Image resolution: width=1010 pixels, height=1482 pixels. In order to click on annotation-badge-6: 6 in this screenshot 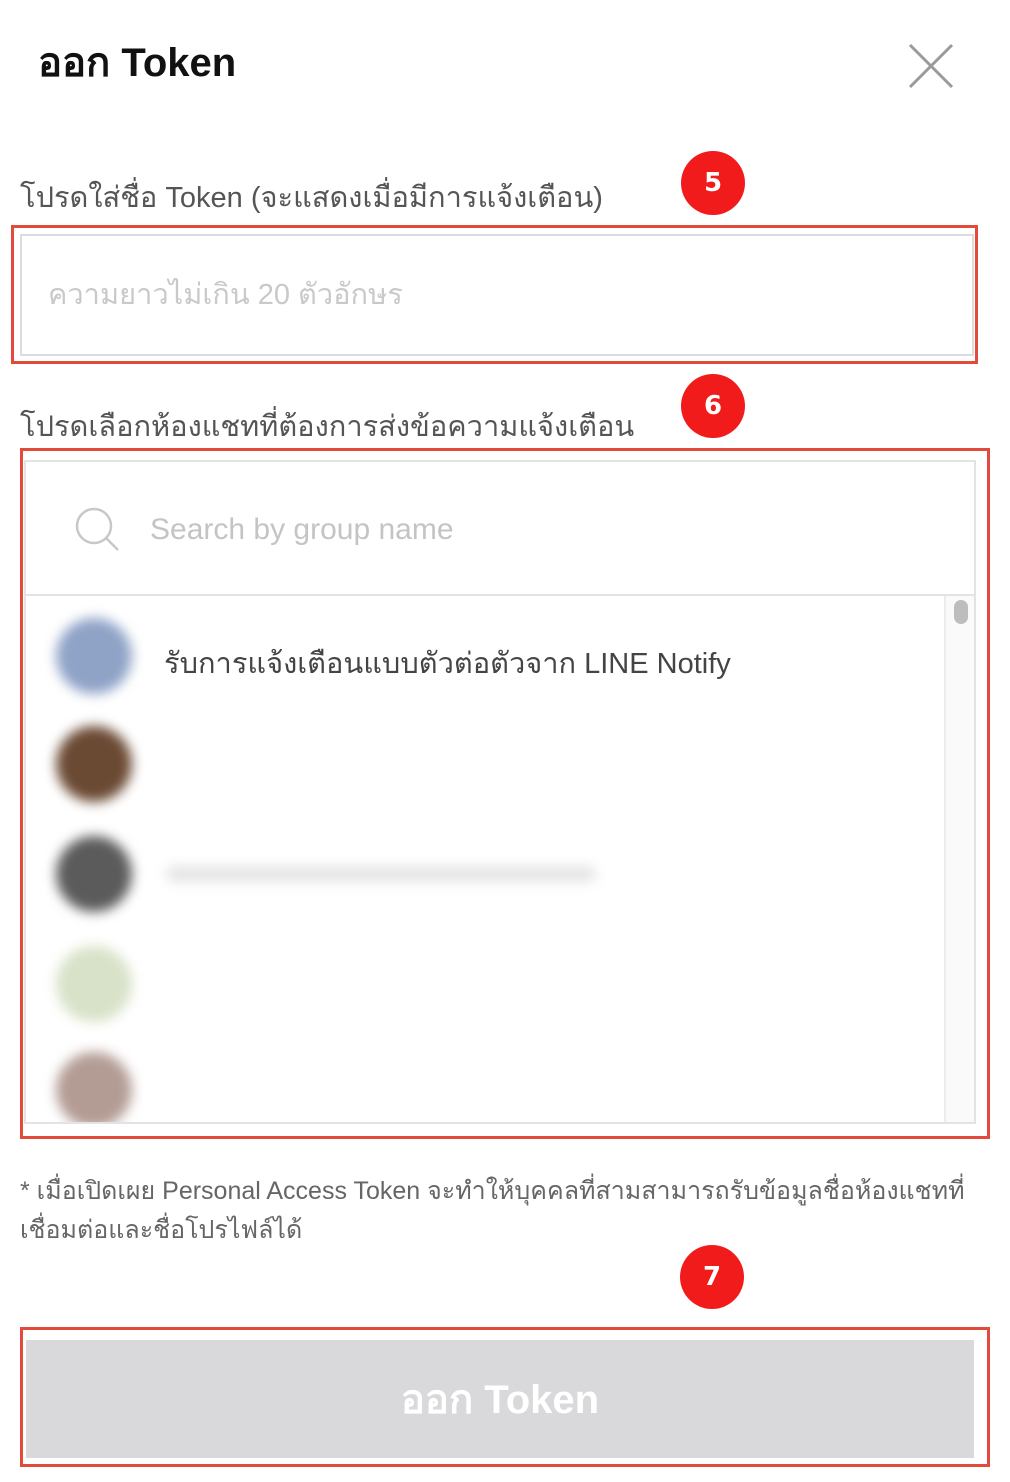, I will do `click(713, 406)`.